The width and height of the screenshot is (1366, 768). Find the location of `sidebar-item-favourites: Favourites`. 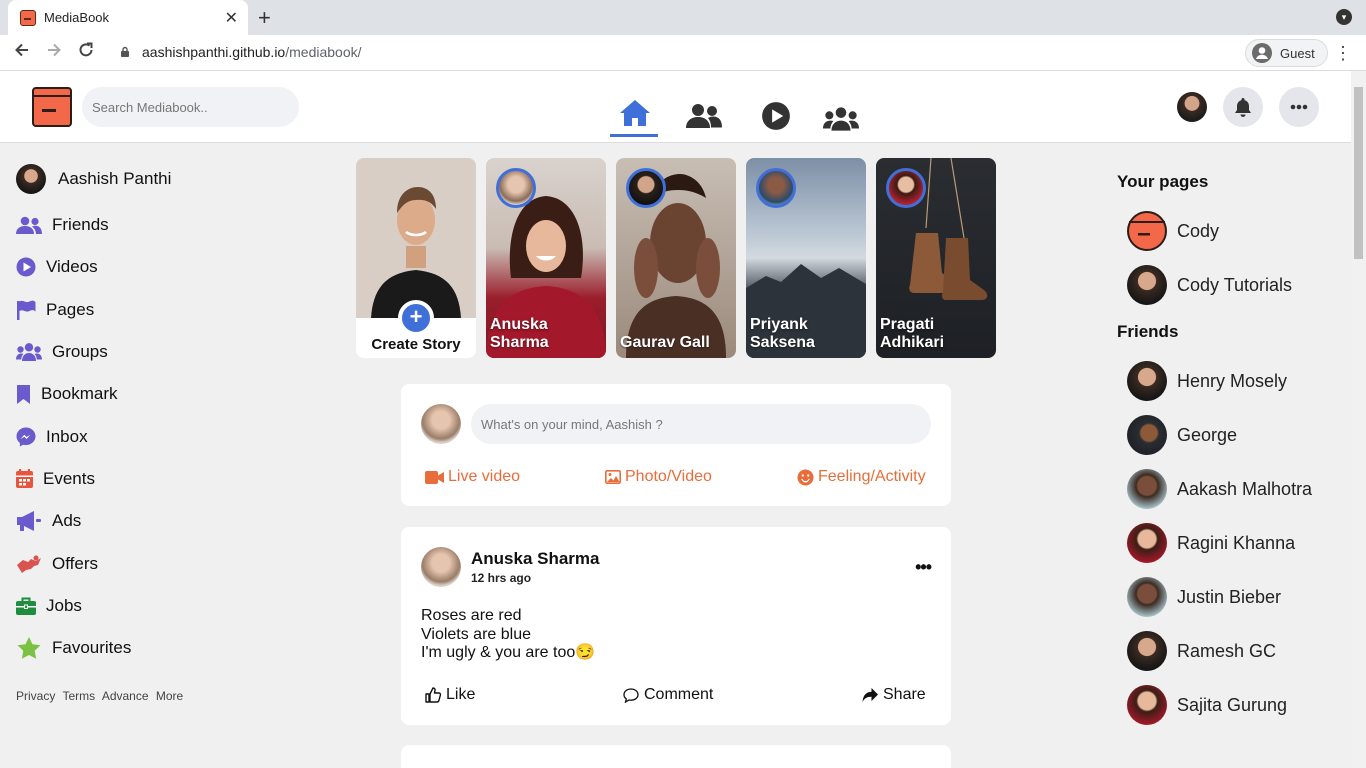

sidebar-item-favourites: Favourites is located at coordinates (136, 648).